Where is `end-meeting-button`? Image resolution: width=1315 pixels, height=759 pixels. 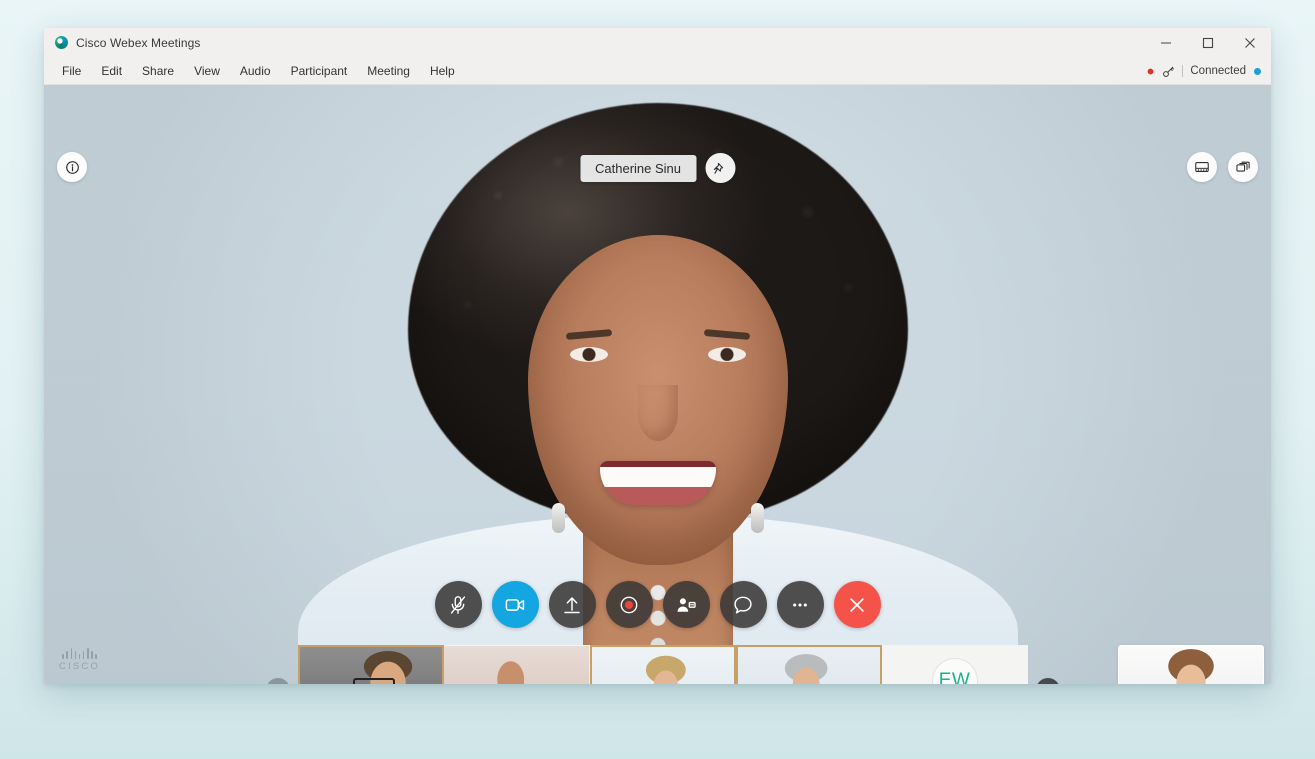
end-meeting-button is located at coordinates (857, 604).